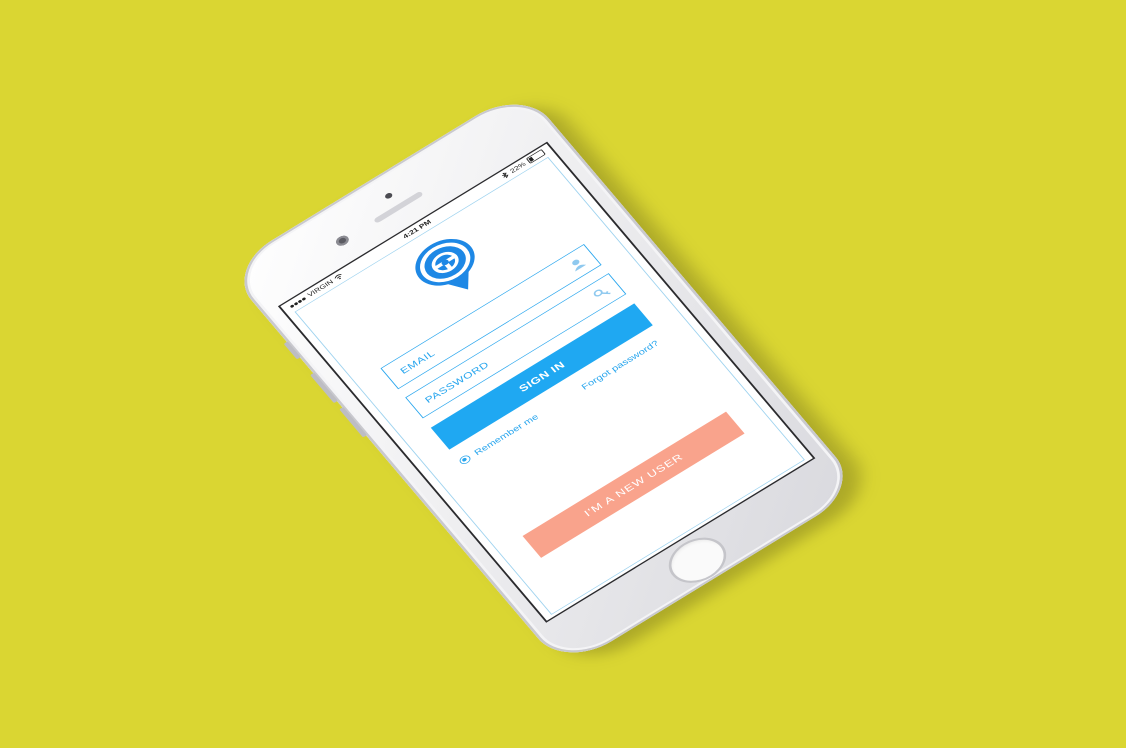 Image resolution: width=1126 pixels, height=748 pixels. I want to click on user-icon, so click(579, 265).